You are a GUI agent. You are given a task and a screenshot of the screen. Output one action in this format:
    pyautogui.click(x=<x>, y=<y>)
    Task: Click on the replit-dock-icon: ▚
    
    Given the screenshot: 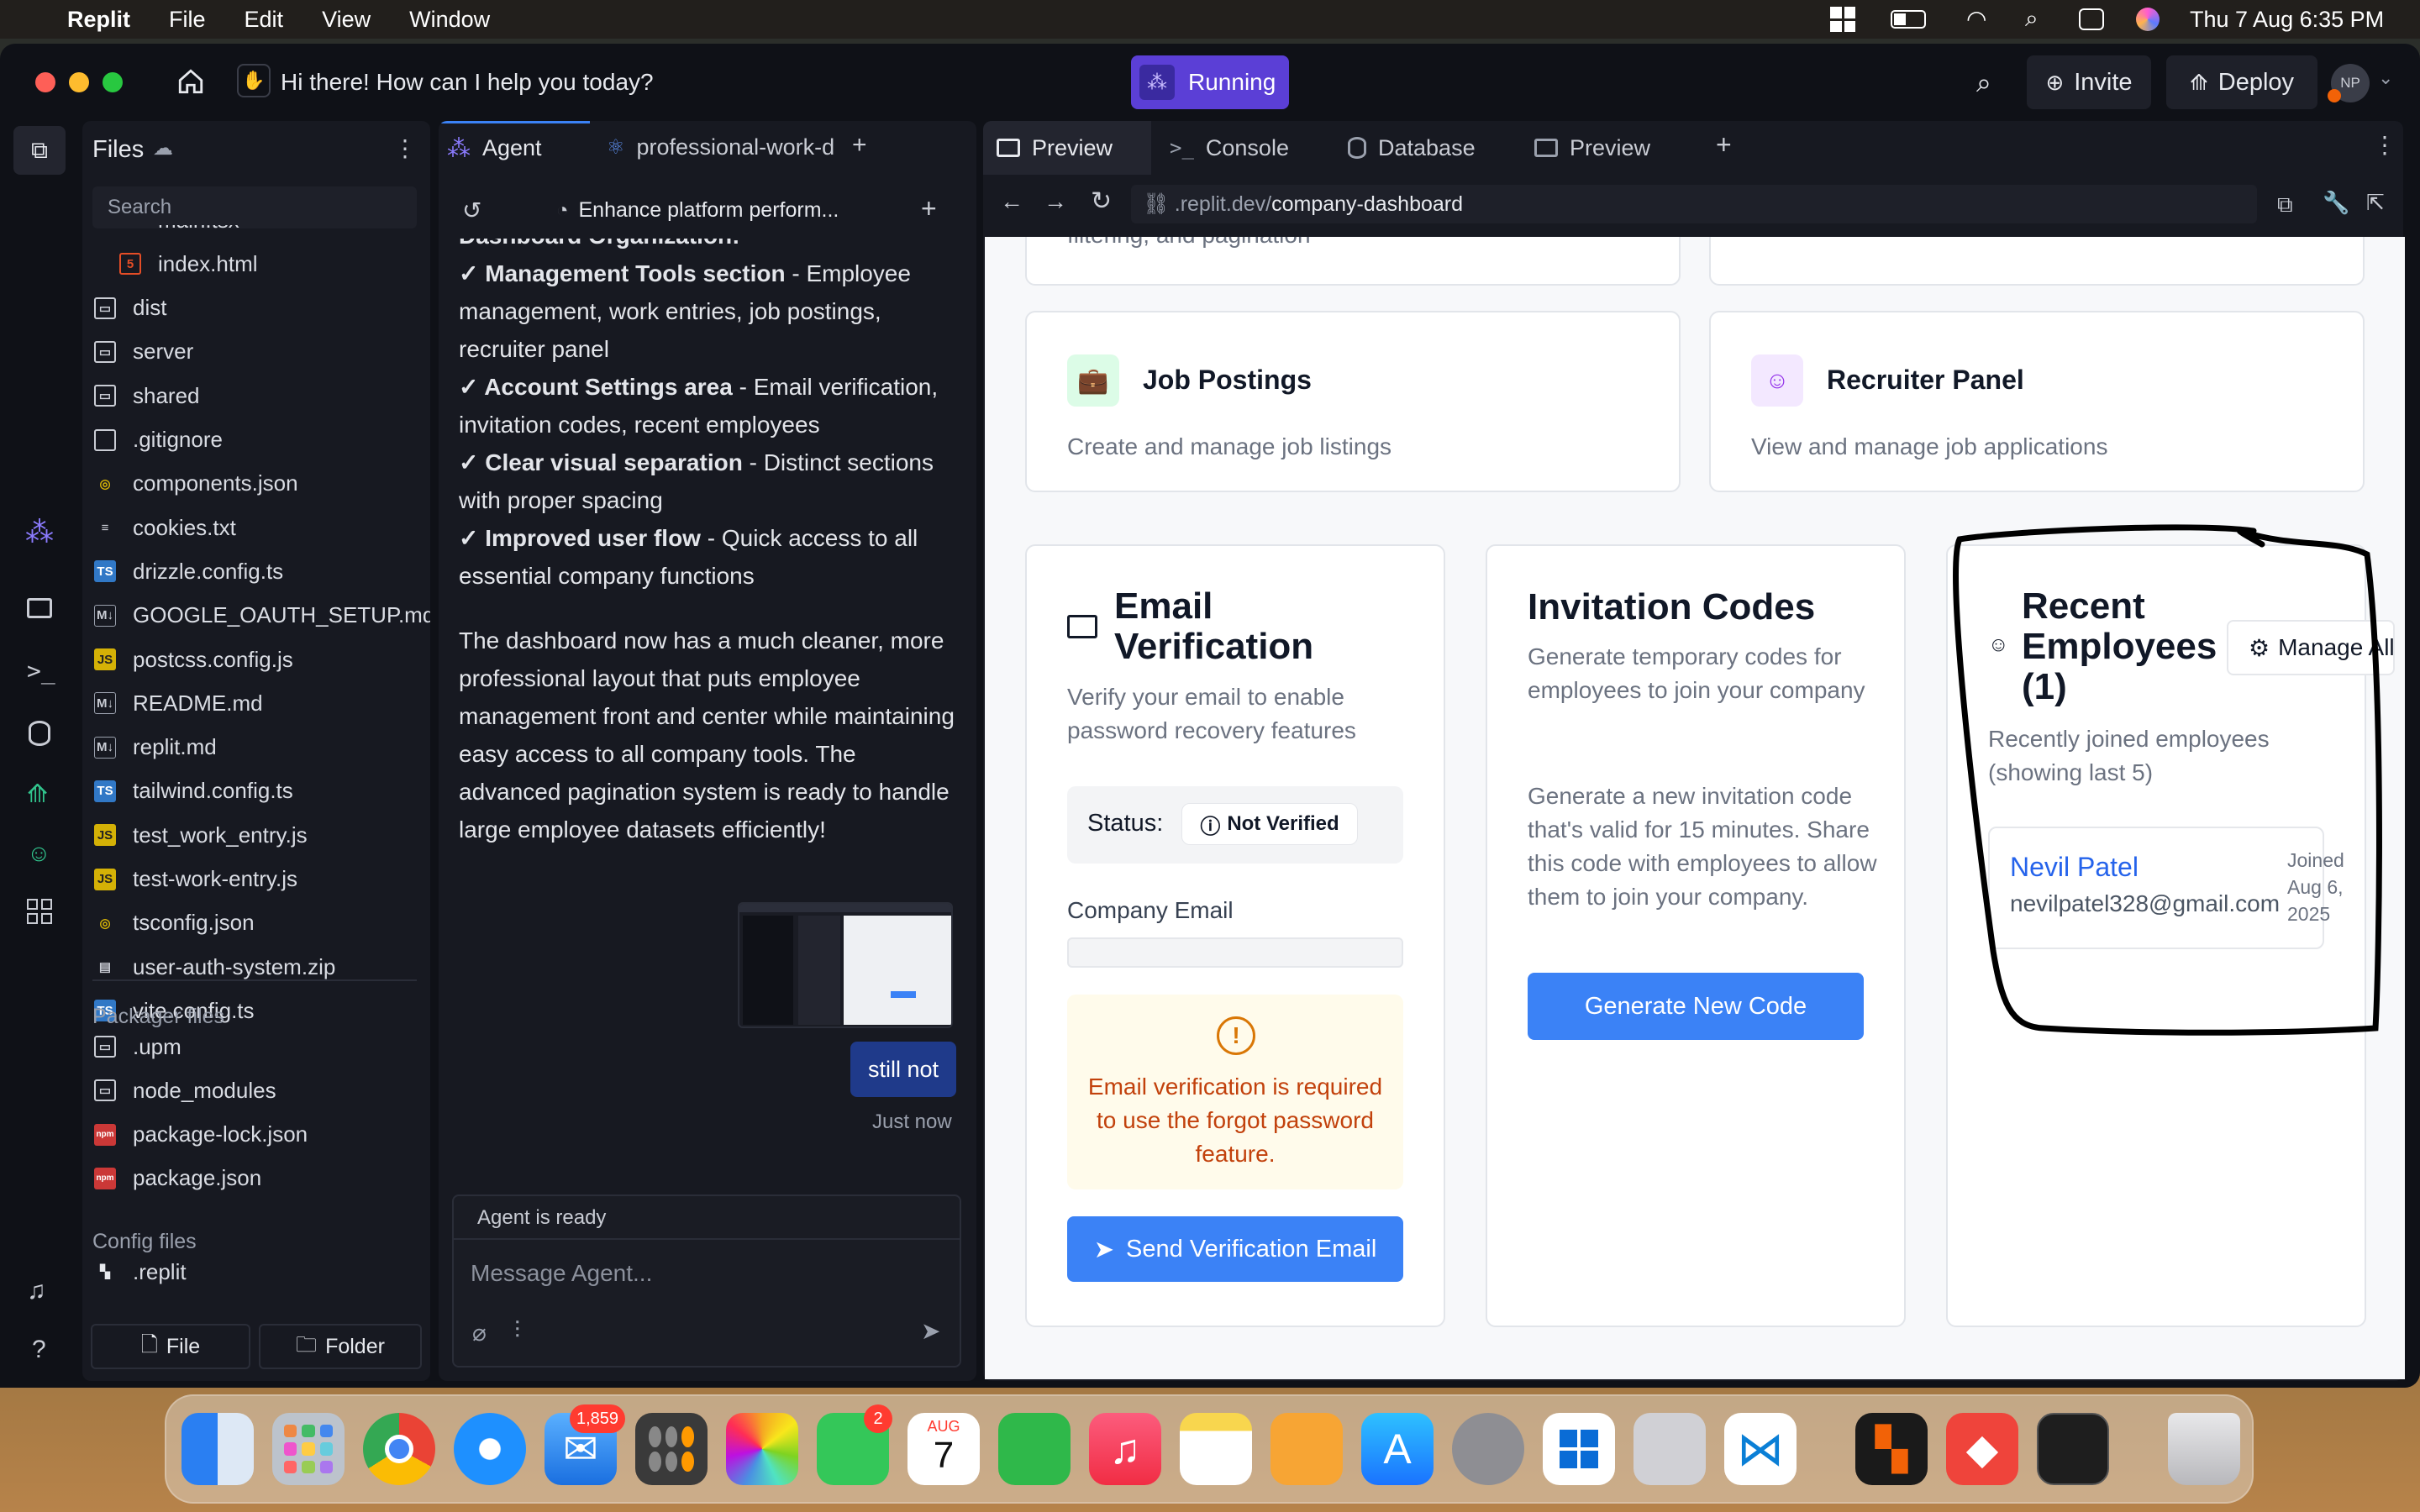 What is the action you would take?
    pyautogui.click(x=1891, y=1449)
    